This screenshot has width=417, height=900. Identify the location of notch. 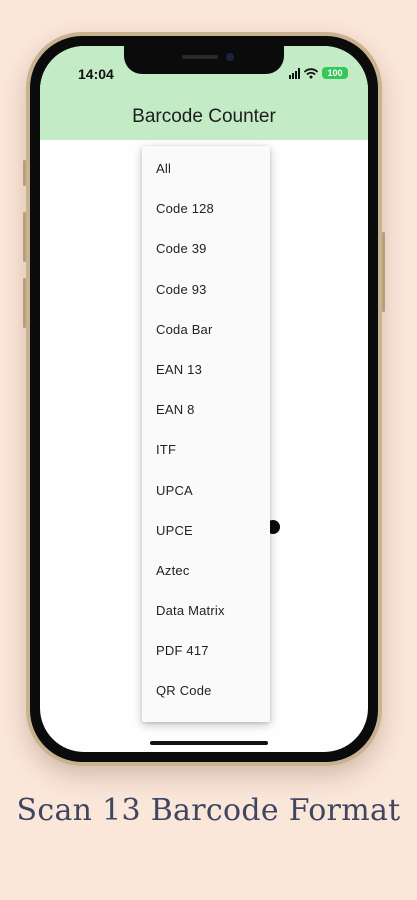
(204, 60).